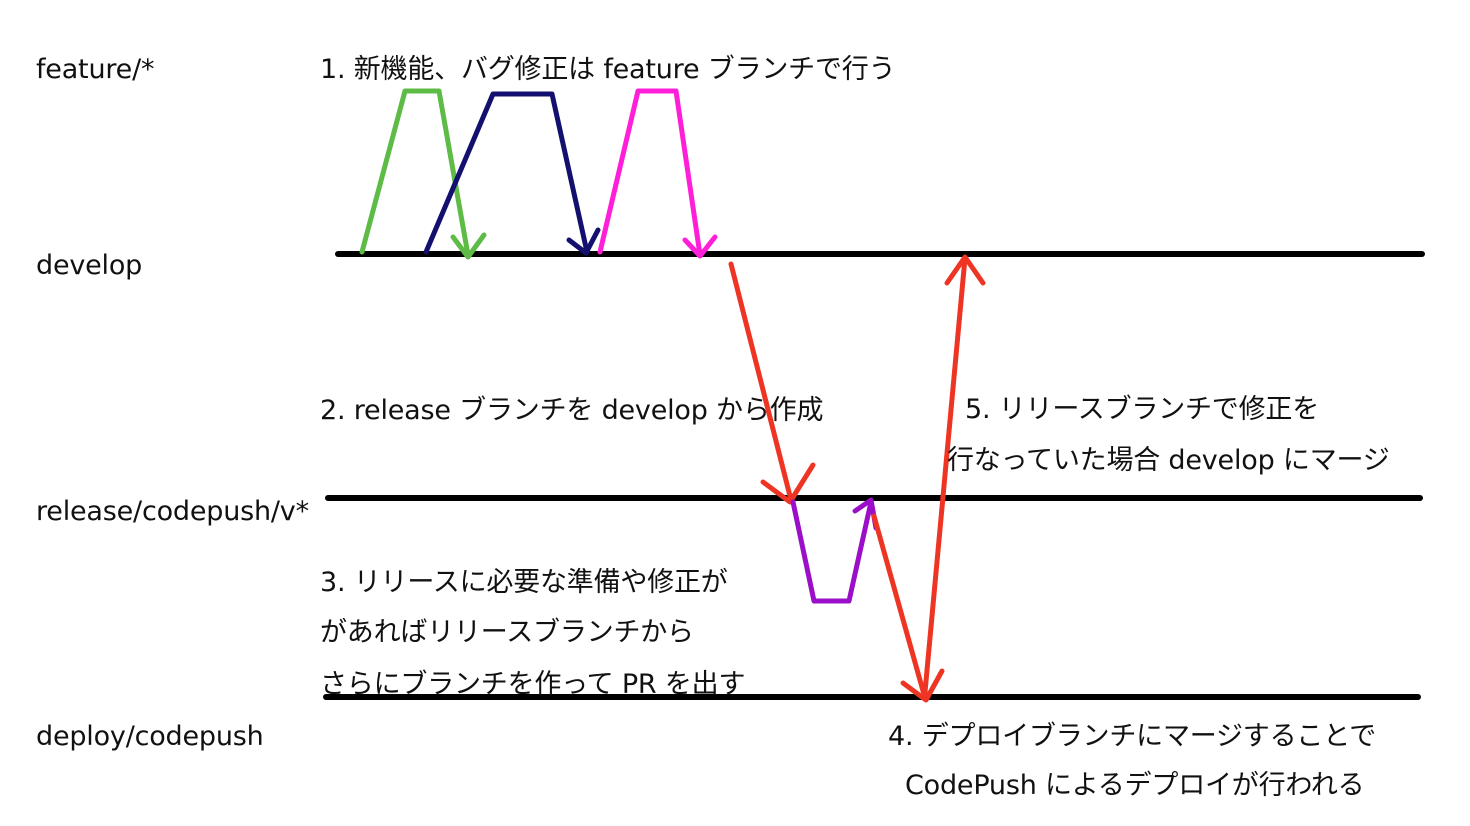  Describe the element at coordinates (1168, 460) in the screenshot. I see `step5-note-line2: 行なっていた場合 develop にマージ` at that location.